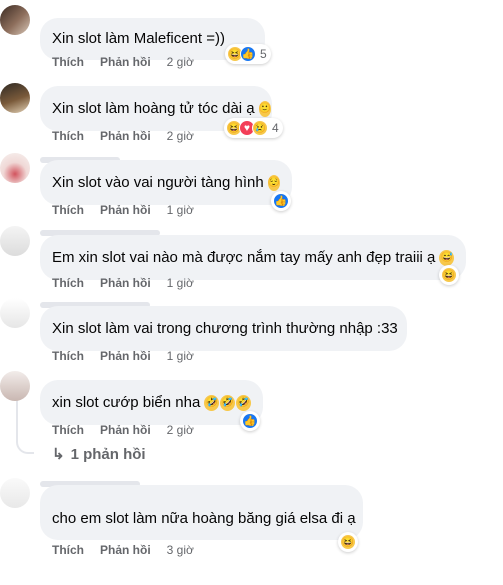  Describe the element at coordinates (275, 128) in the screenshot. I see `reaction-count: 4` at that location.